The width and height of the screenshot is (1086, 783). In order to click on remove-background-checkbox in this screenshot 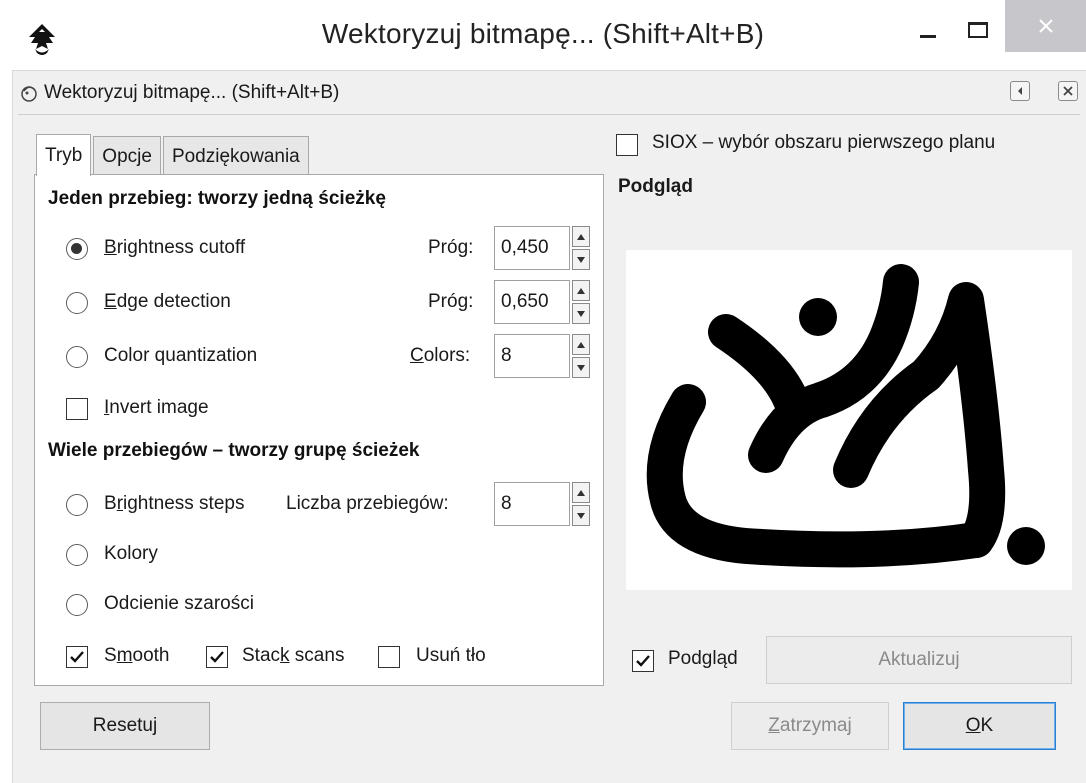, I will do `click(389, 657)`.